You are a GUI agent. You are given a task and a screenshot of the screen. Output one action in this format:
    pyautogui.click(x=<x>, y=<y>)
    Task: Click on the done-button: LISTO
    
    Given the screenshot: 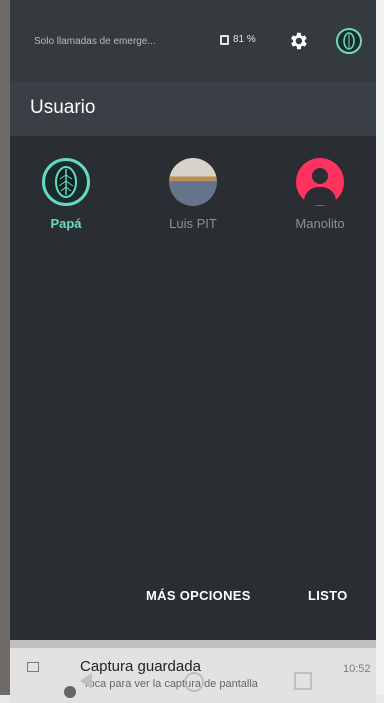 What is the action you would take?
    pyautogui.click(x=328, y=595)
    